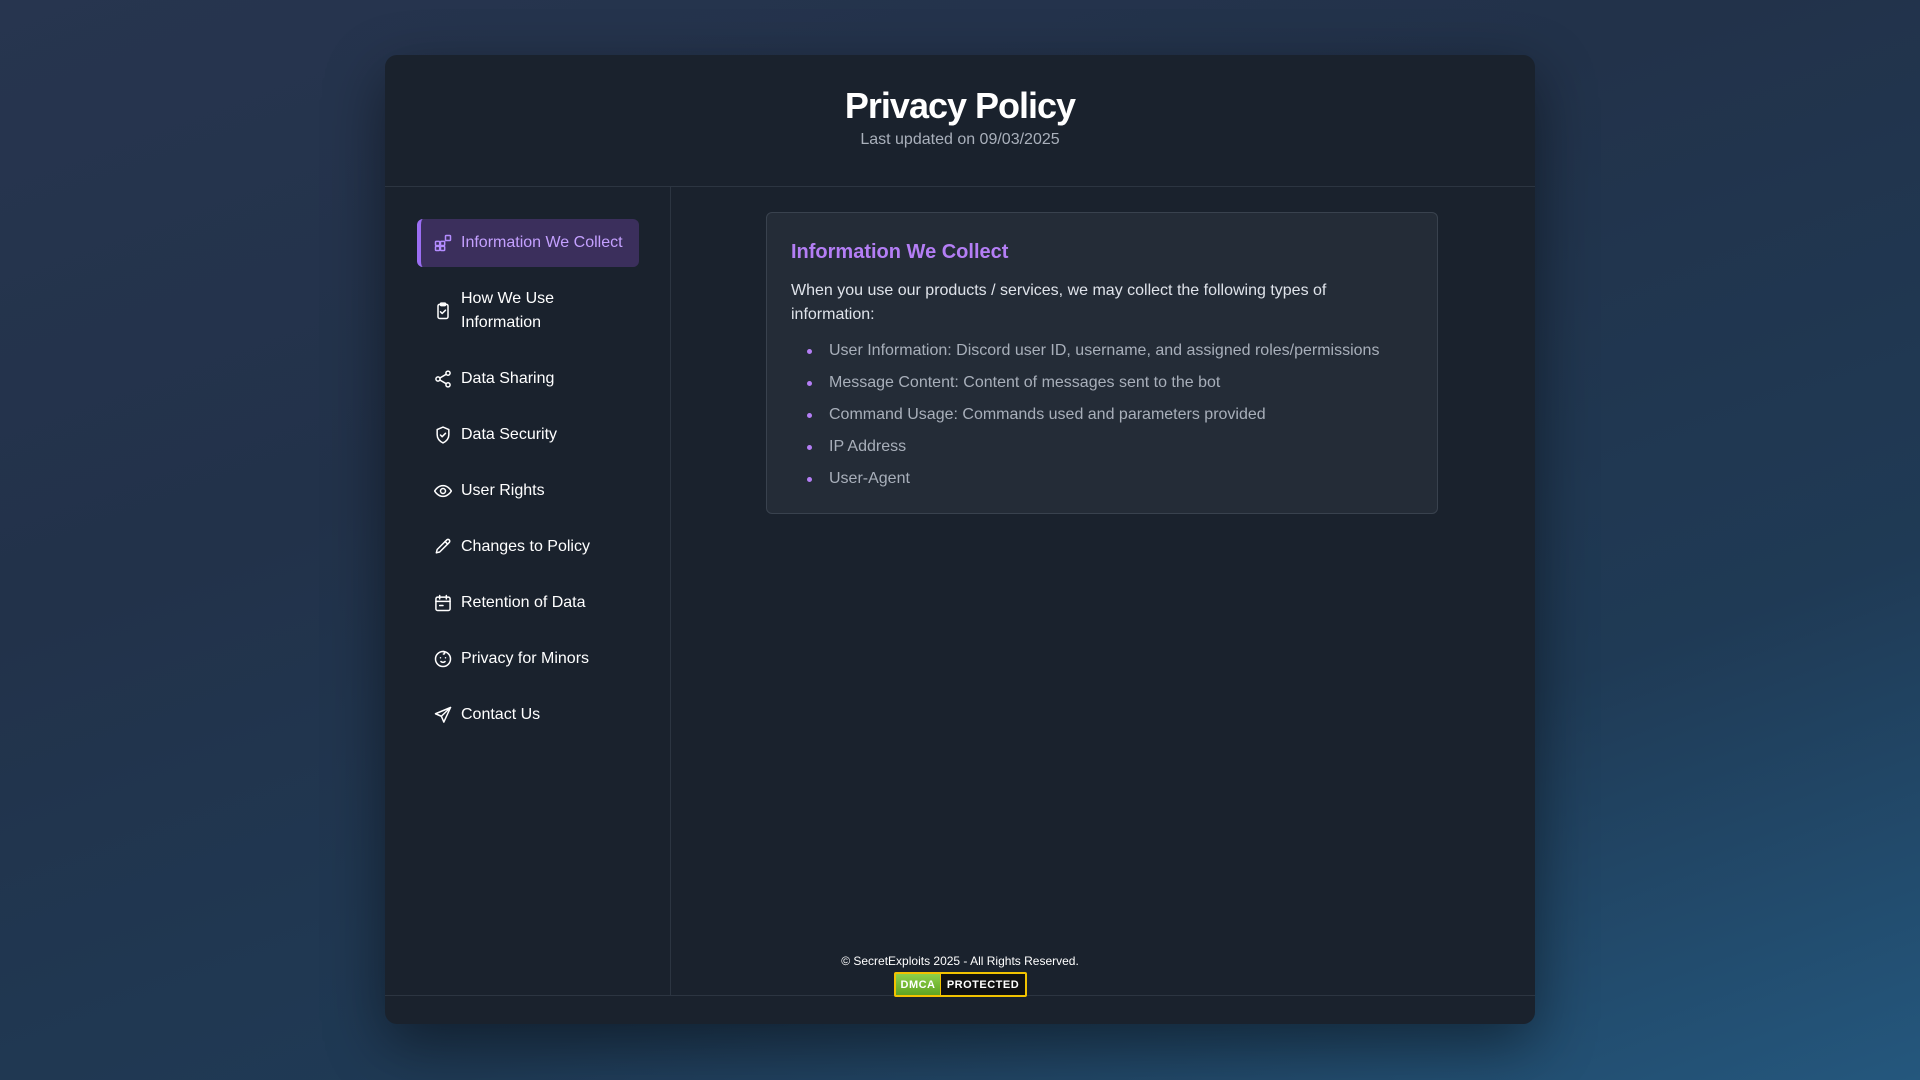 The height and width of the screenshot is (1080, 1920). I want to click on sidebar-item-data-sharing: Data Sharing, so click(528, 379).